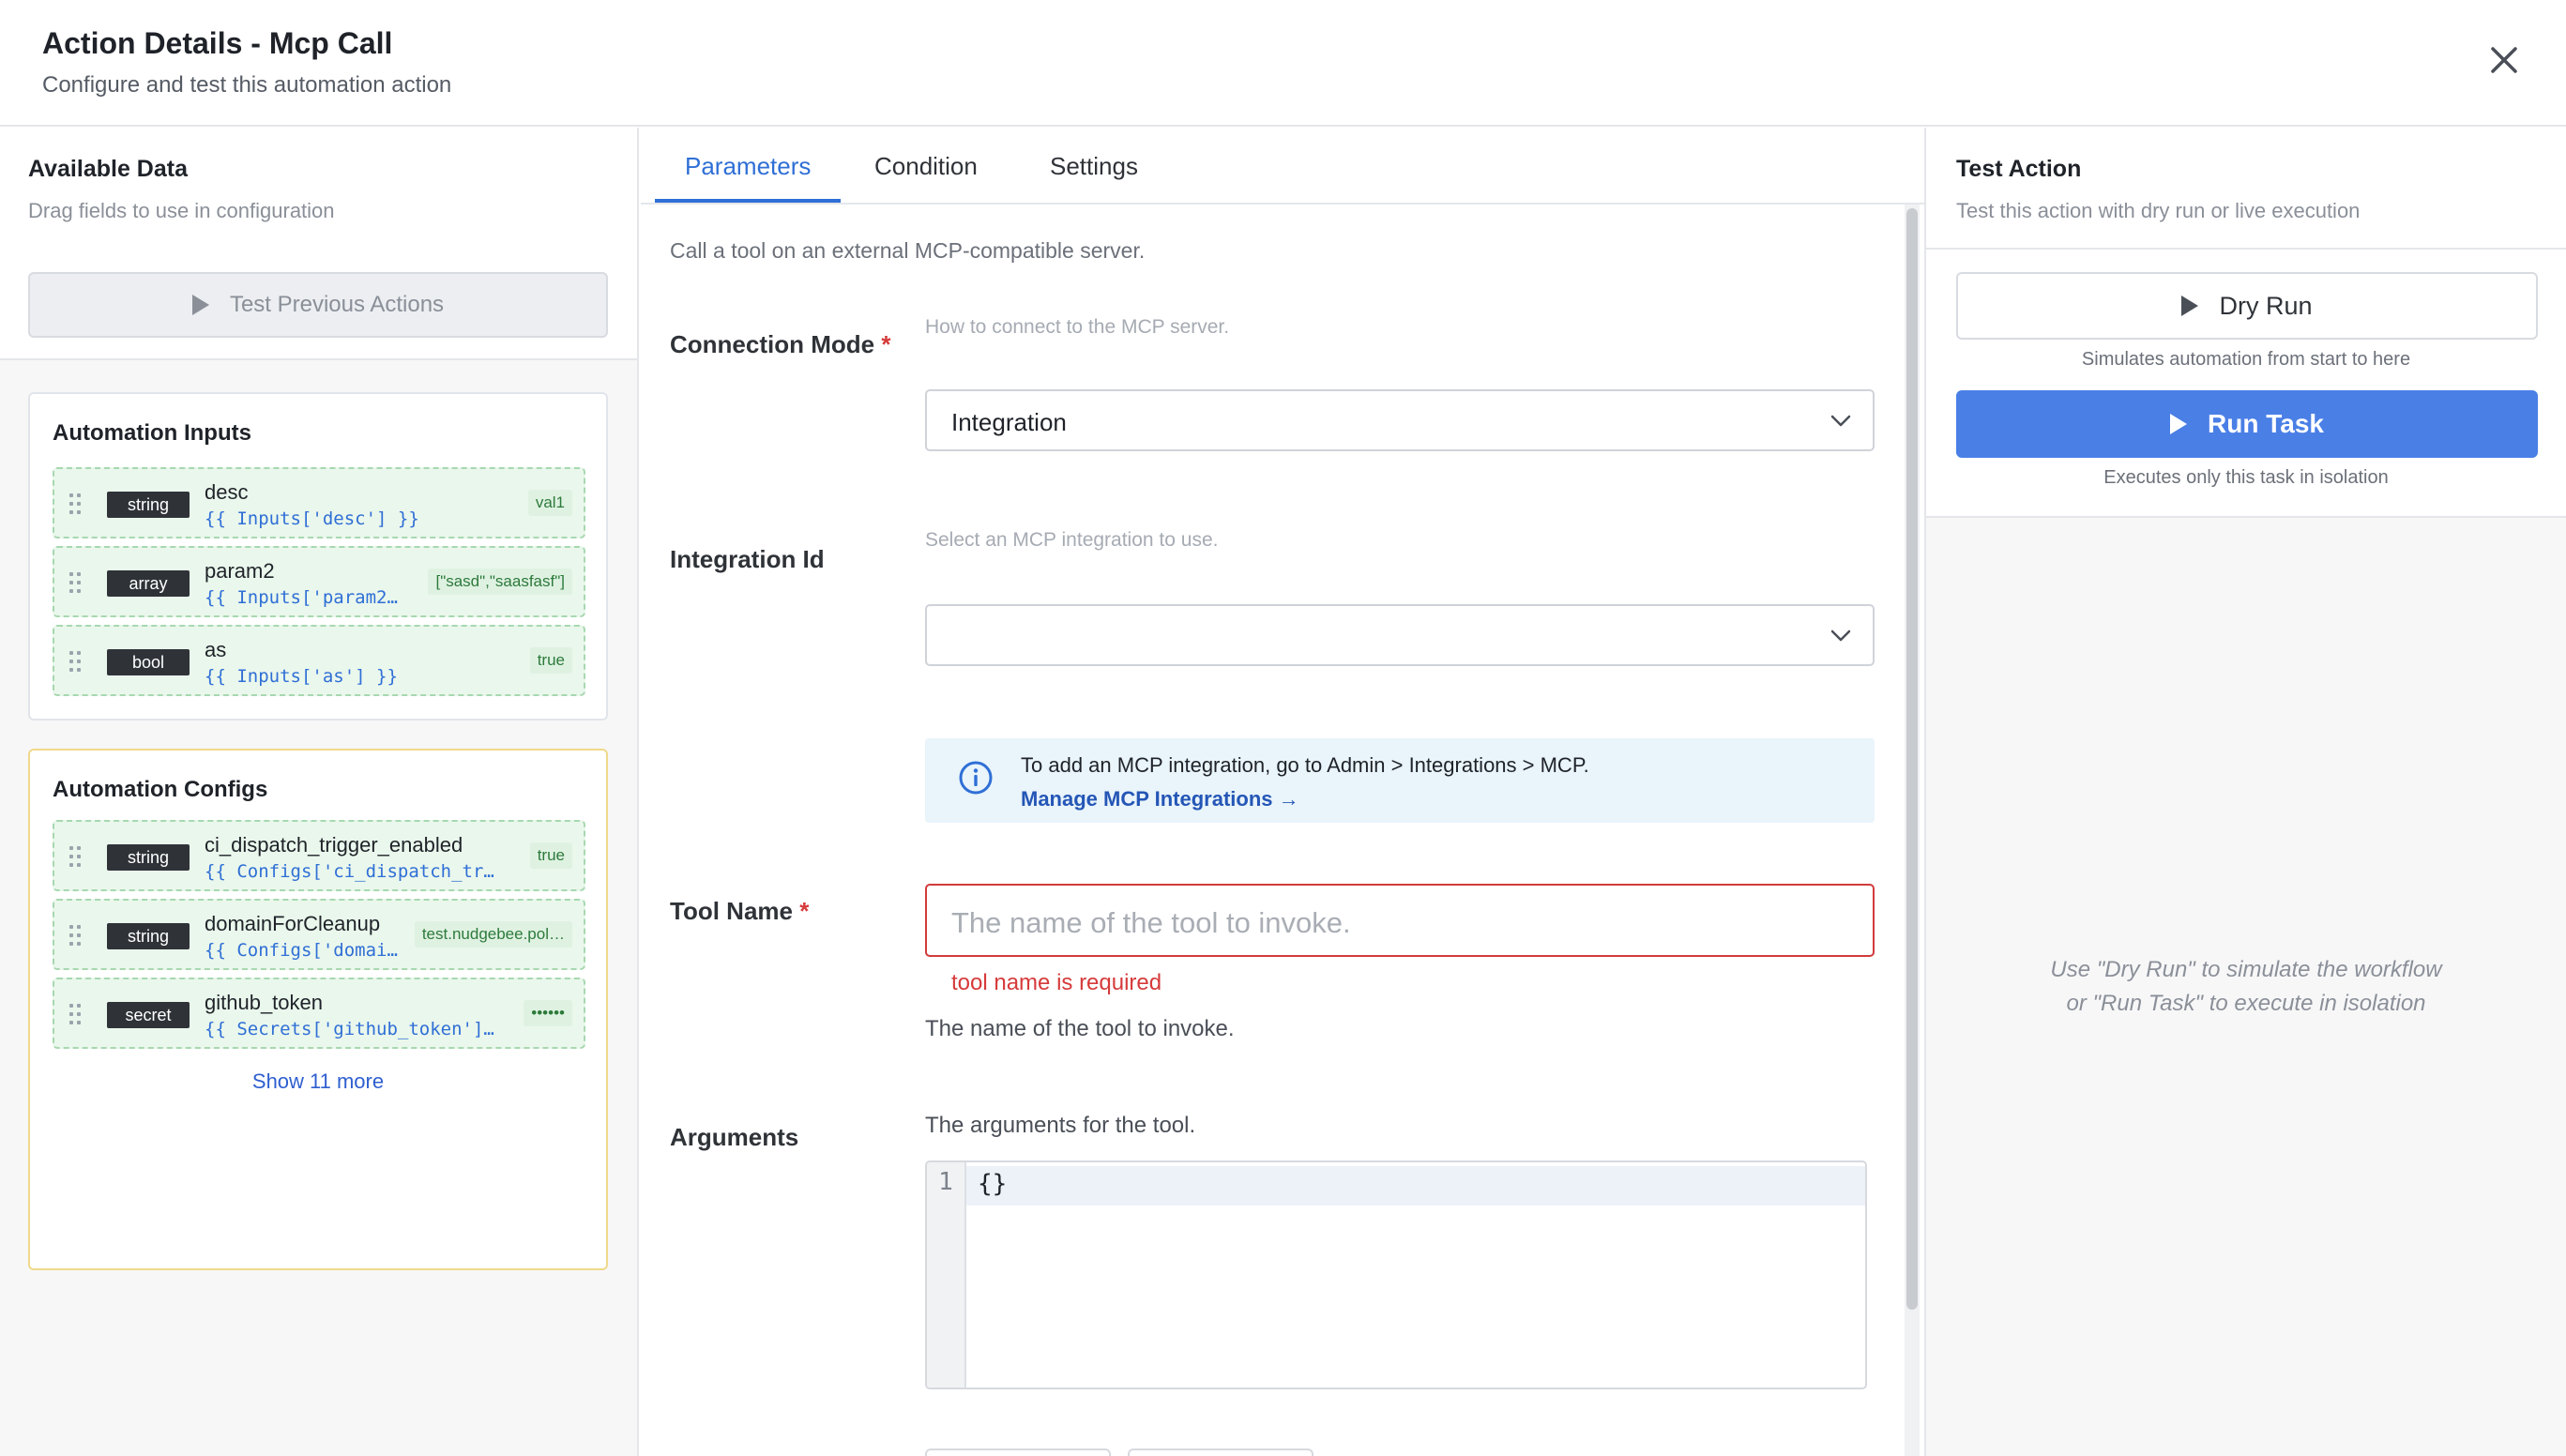  What do you see at coordinates (740, 911) in the screenshot?
I see `tool-name-label: Tool Name *` at bounding box center [740, 911].